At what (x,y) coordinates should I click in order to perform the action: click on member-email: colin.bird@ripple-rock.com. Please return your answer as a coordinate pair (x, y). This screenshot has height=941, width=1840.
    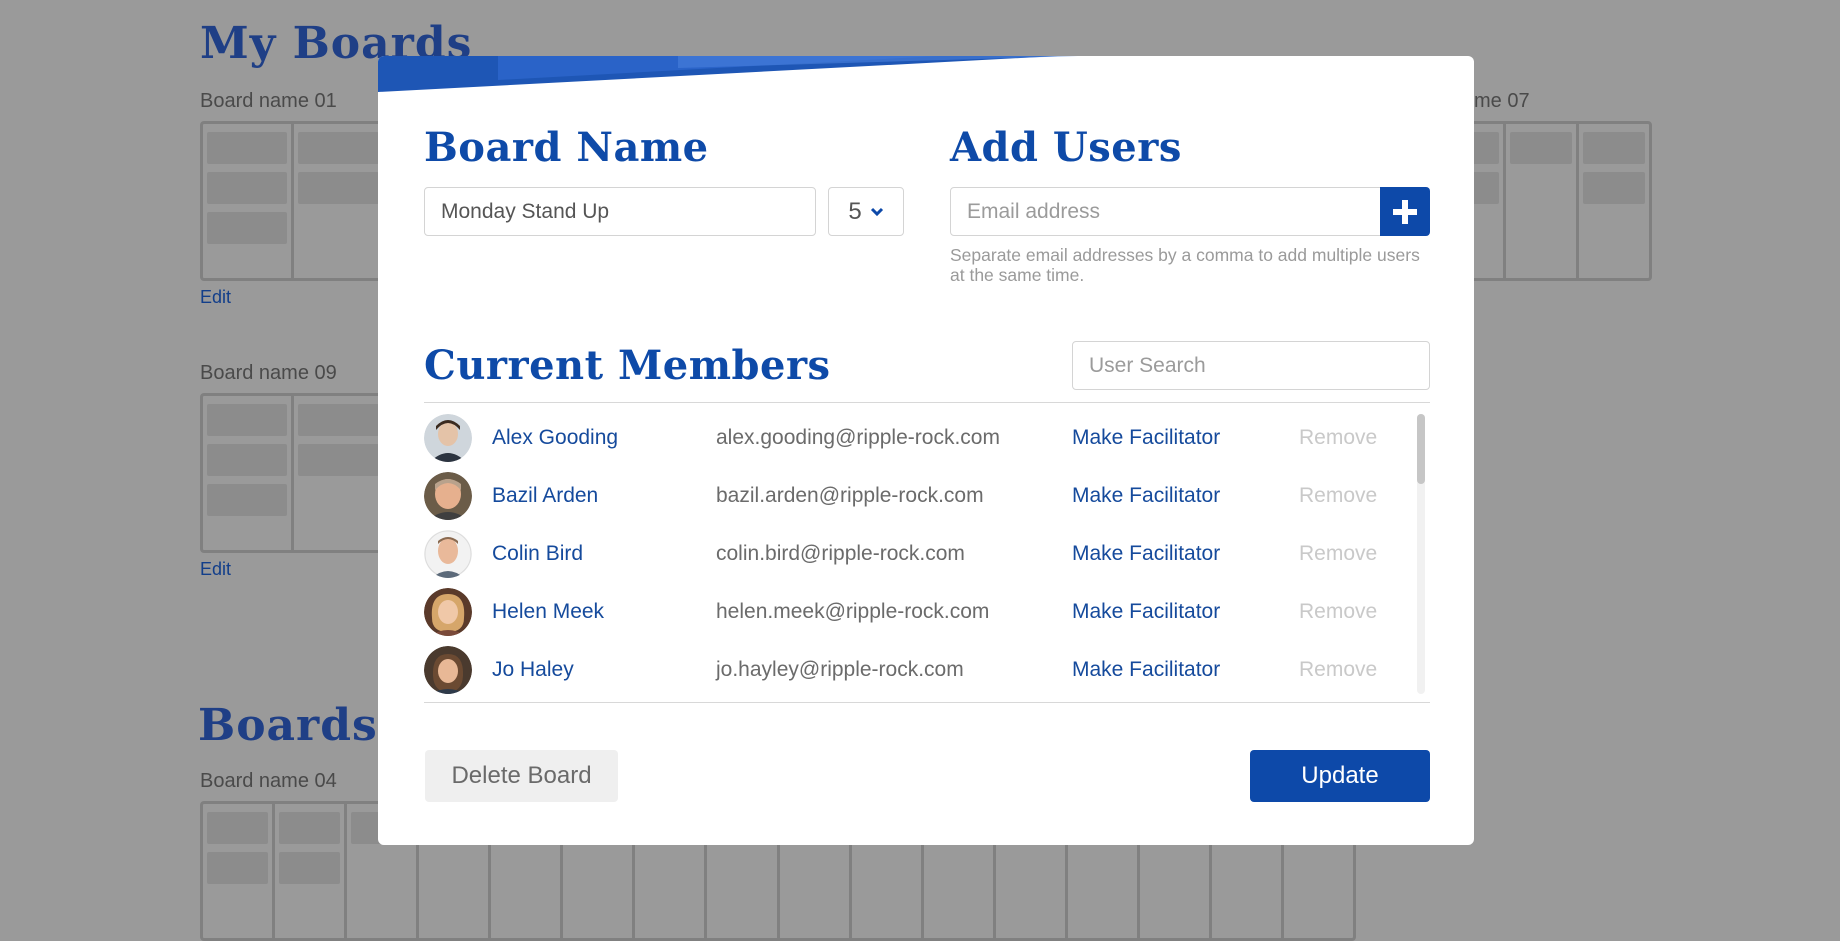
    Looking at the image, I should click on (840, 553).